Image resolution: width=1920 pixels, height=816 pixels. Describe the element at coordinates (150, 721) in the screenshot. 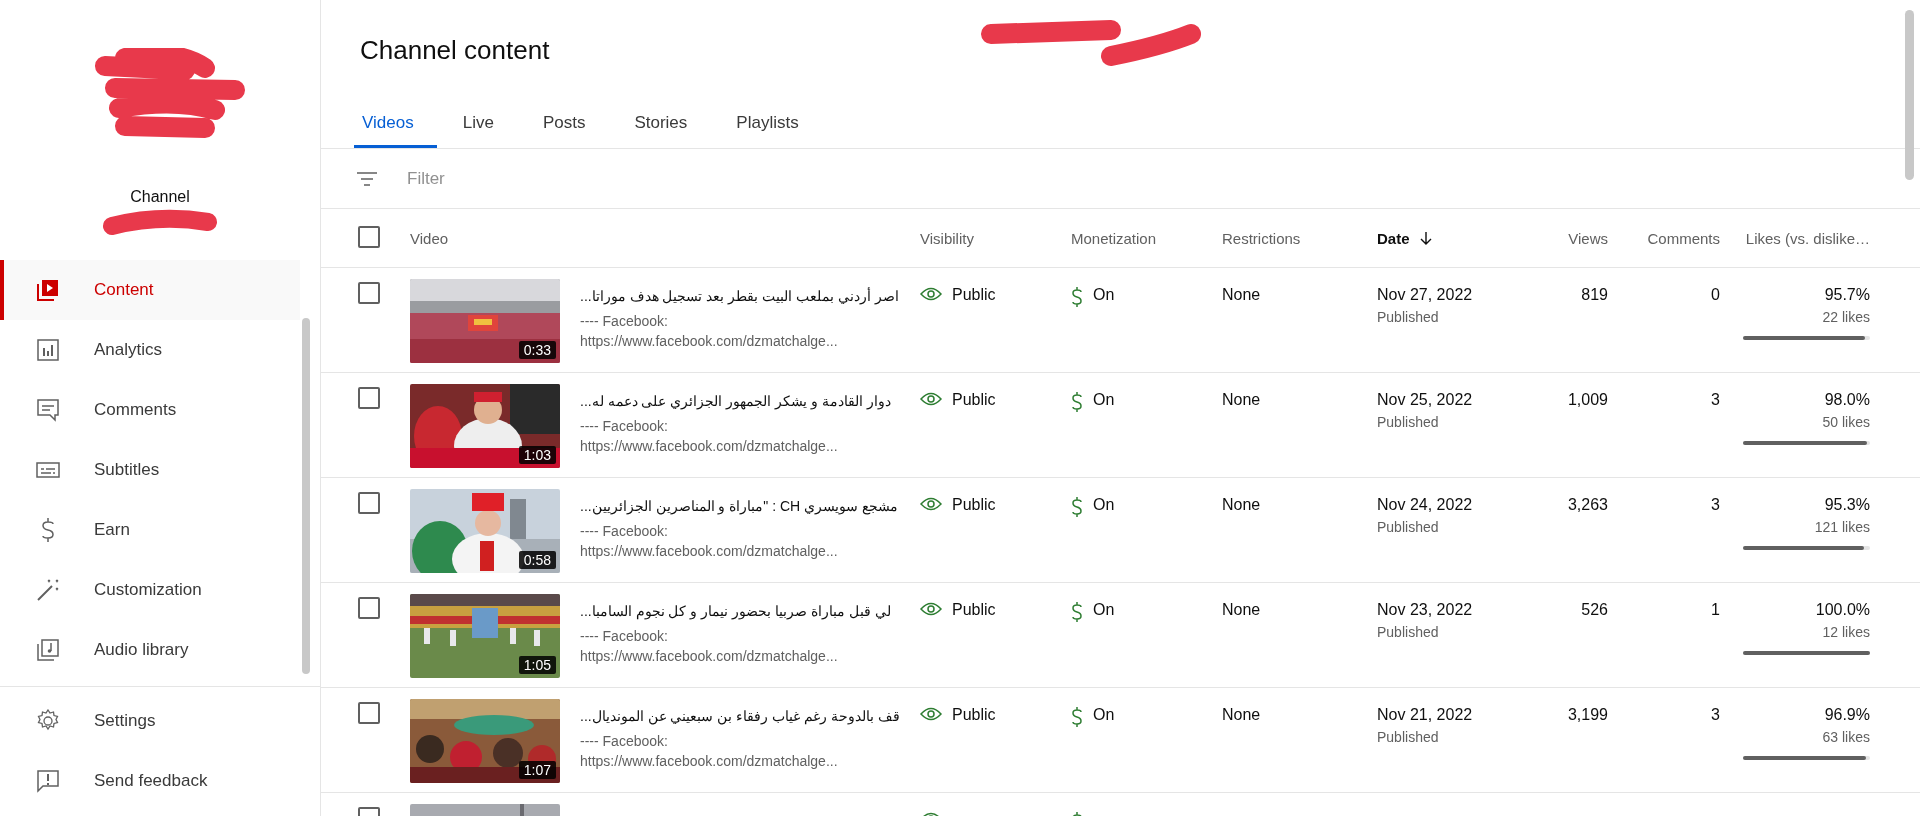

I see `nav-item: Settings` at that location.